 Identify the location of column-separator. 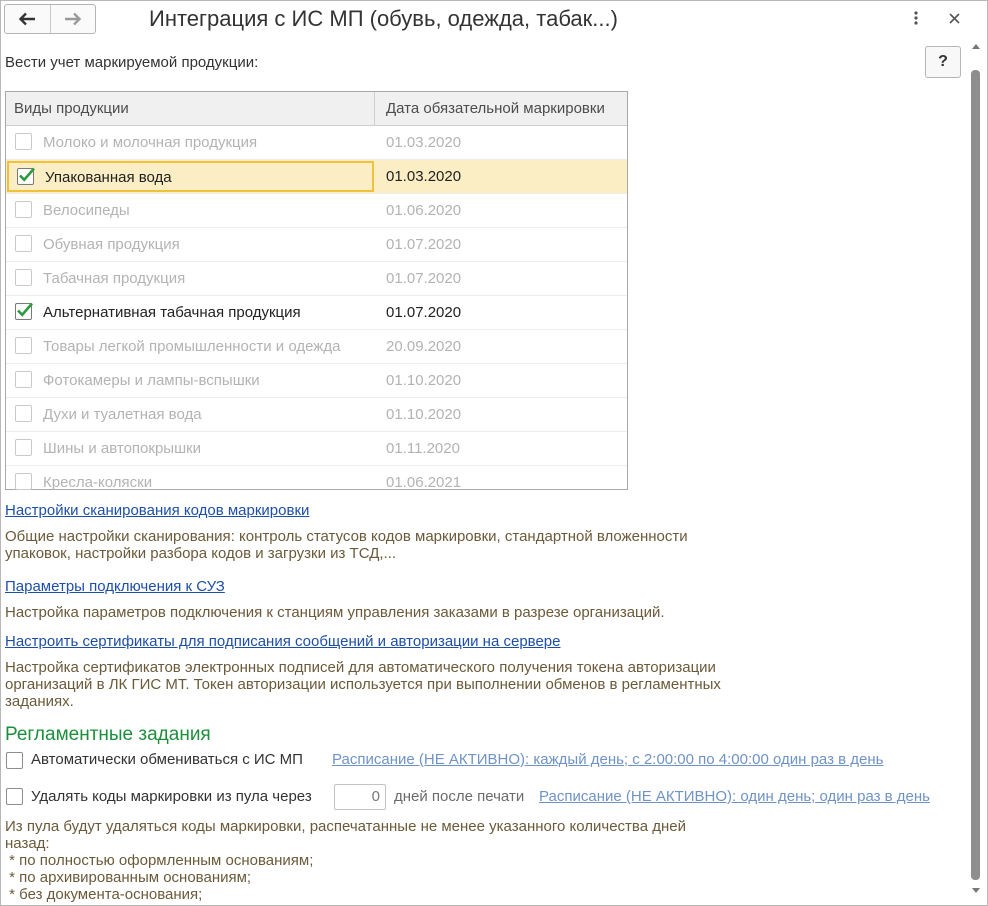
(374, 108).